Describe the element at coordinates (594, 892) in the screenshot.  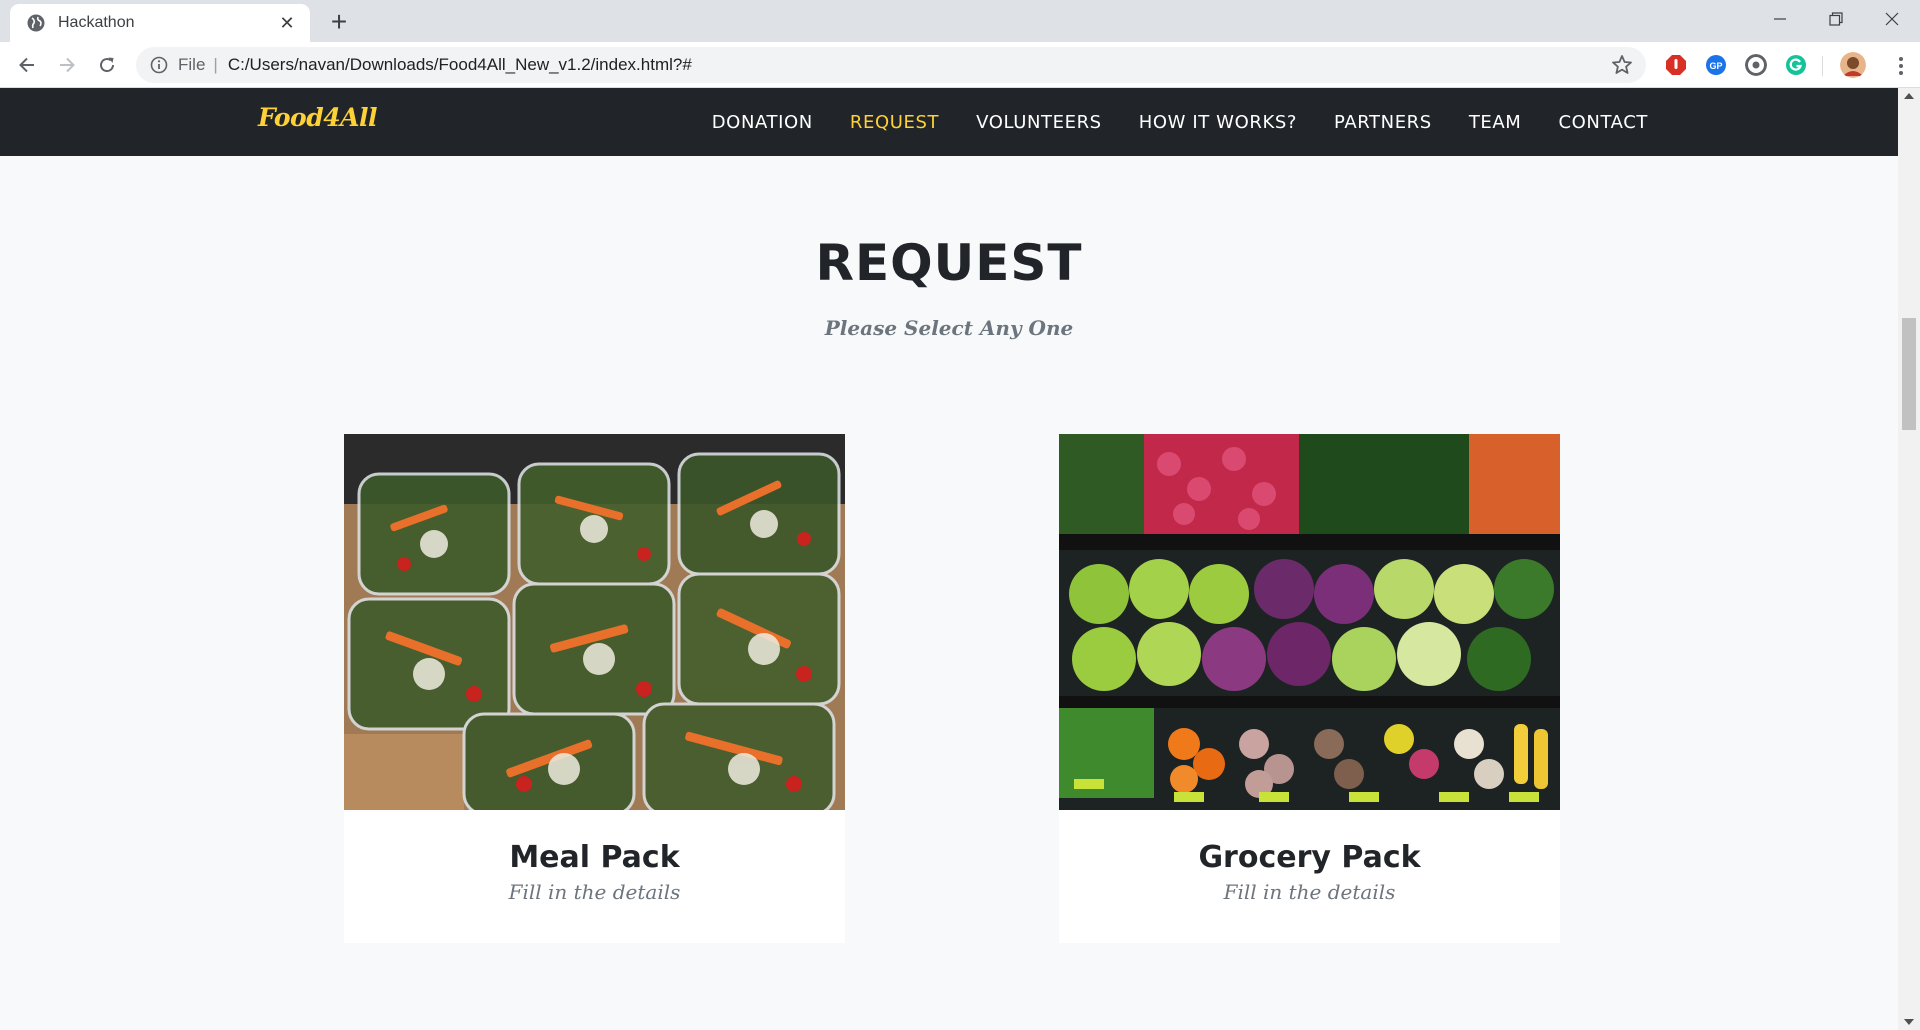
I see `meal-pack-caption: Fill in the details` at that location.